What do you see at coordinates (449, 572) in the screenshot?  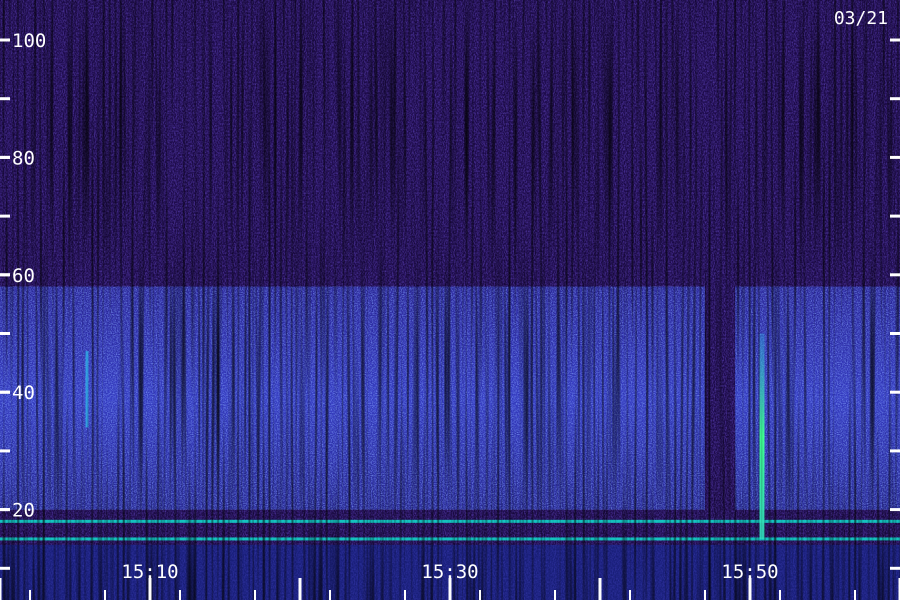 I see `x-tick-label: 15:30` at bounding box center [449, 572].